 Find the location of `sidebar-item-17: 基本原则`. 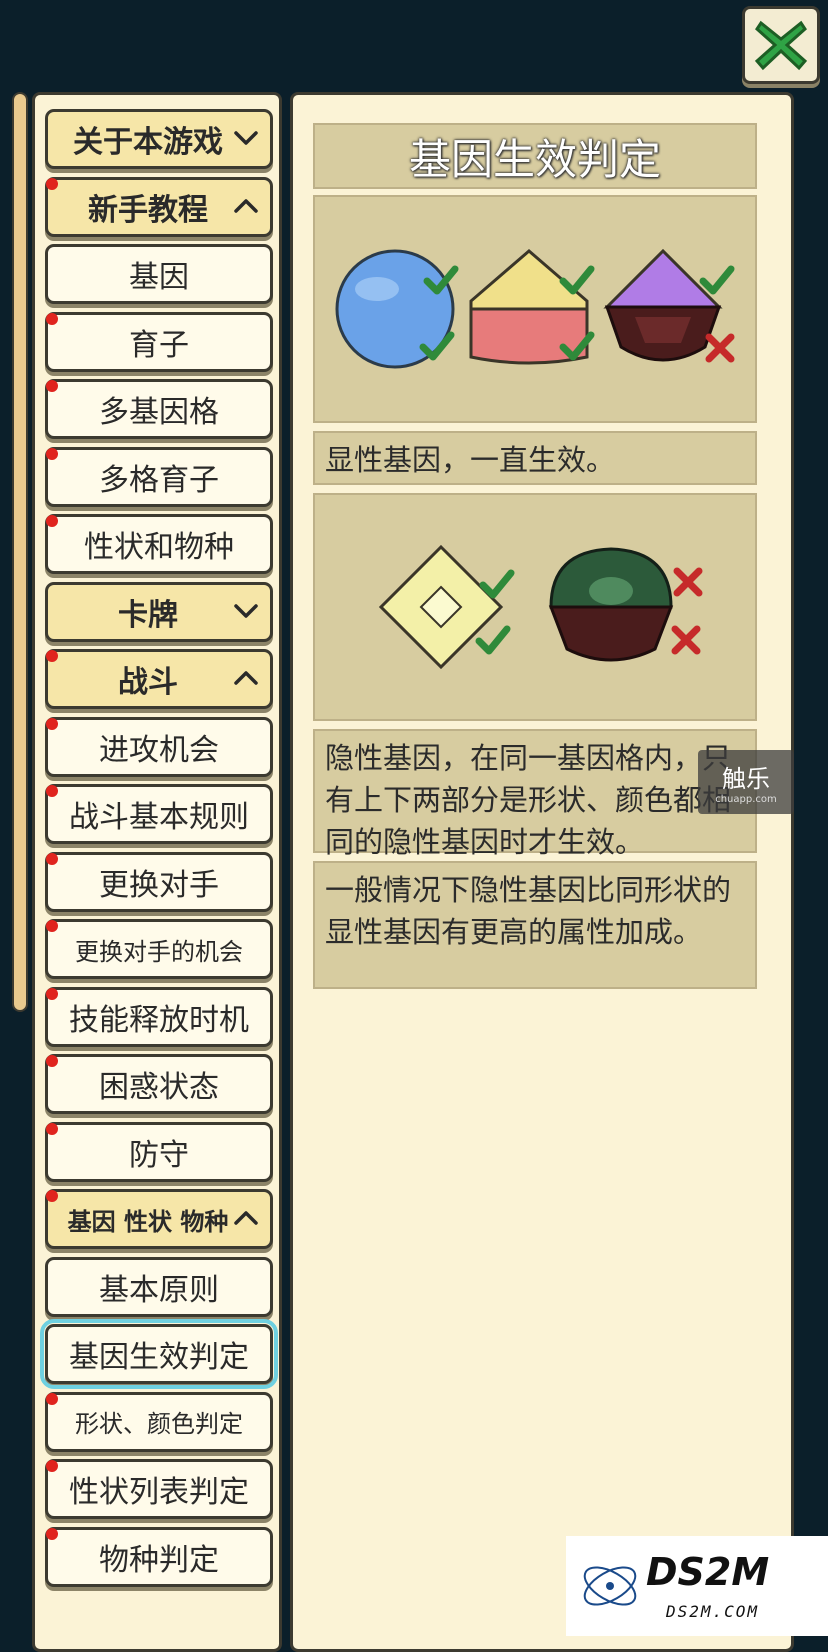

sidebar-item-17: 基本原则 is located at coordinates (159, 1286).